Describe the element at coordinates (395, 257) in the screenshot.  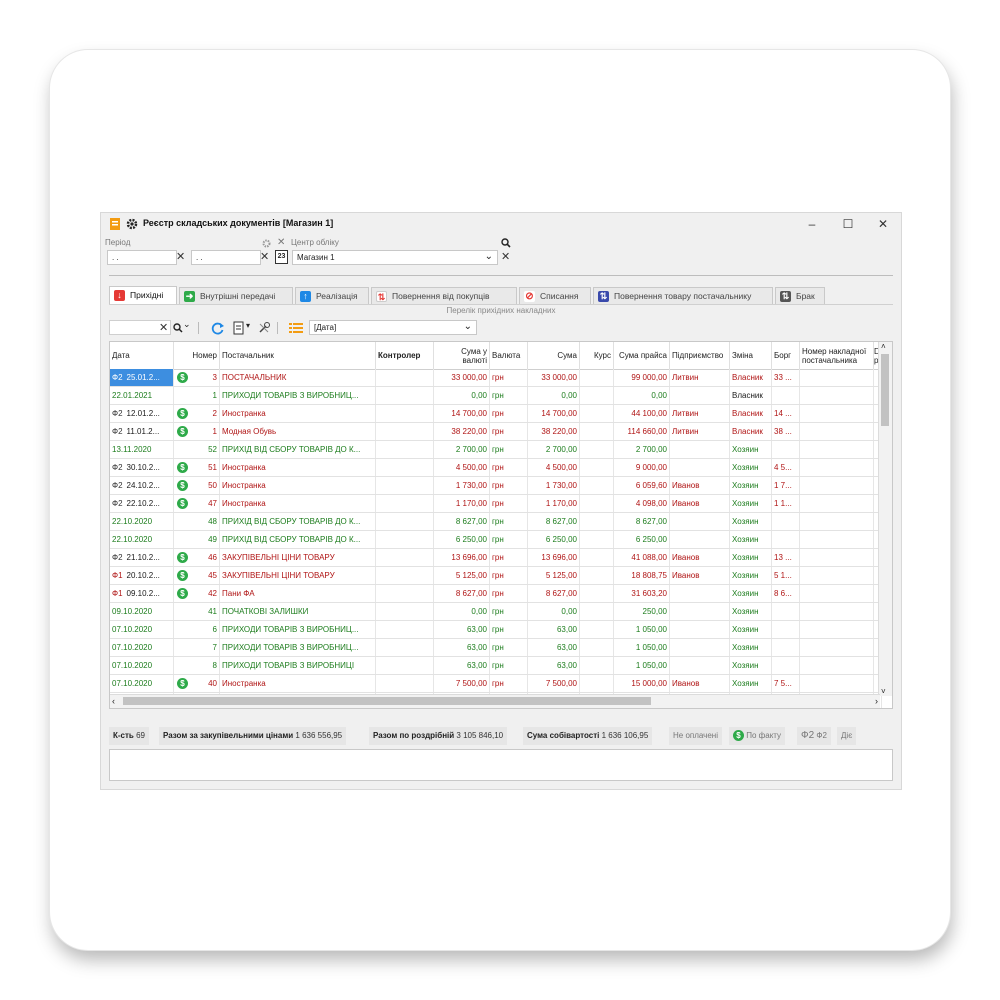
I see `center-select: Магазин 1 ⌄` at that location.